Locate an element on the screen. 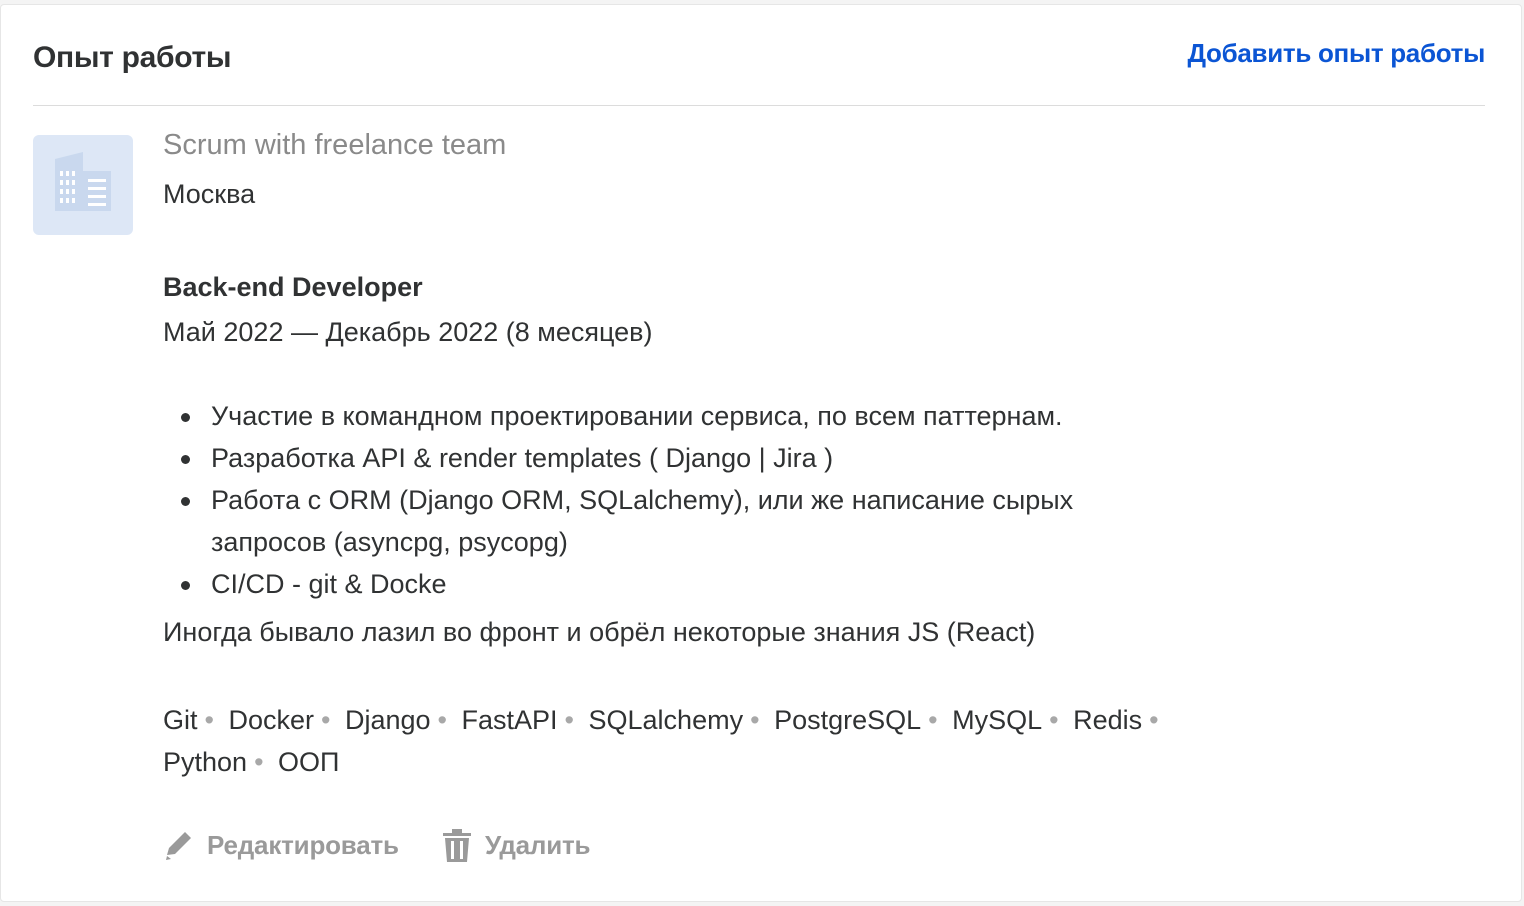  job-period: Май 2022 — Декабрь 2022 (8 месяцев) is located at coordinates (408, 332).